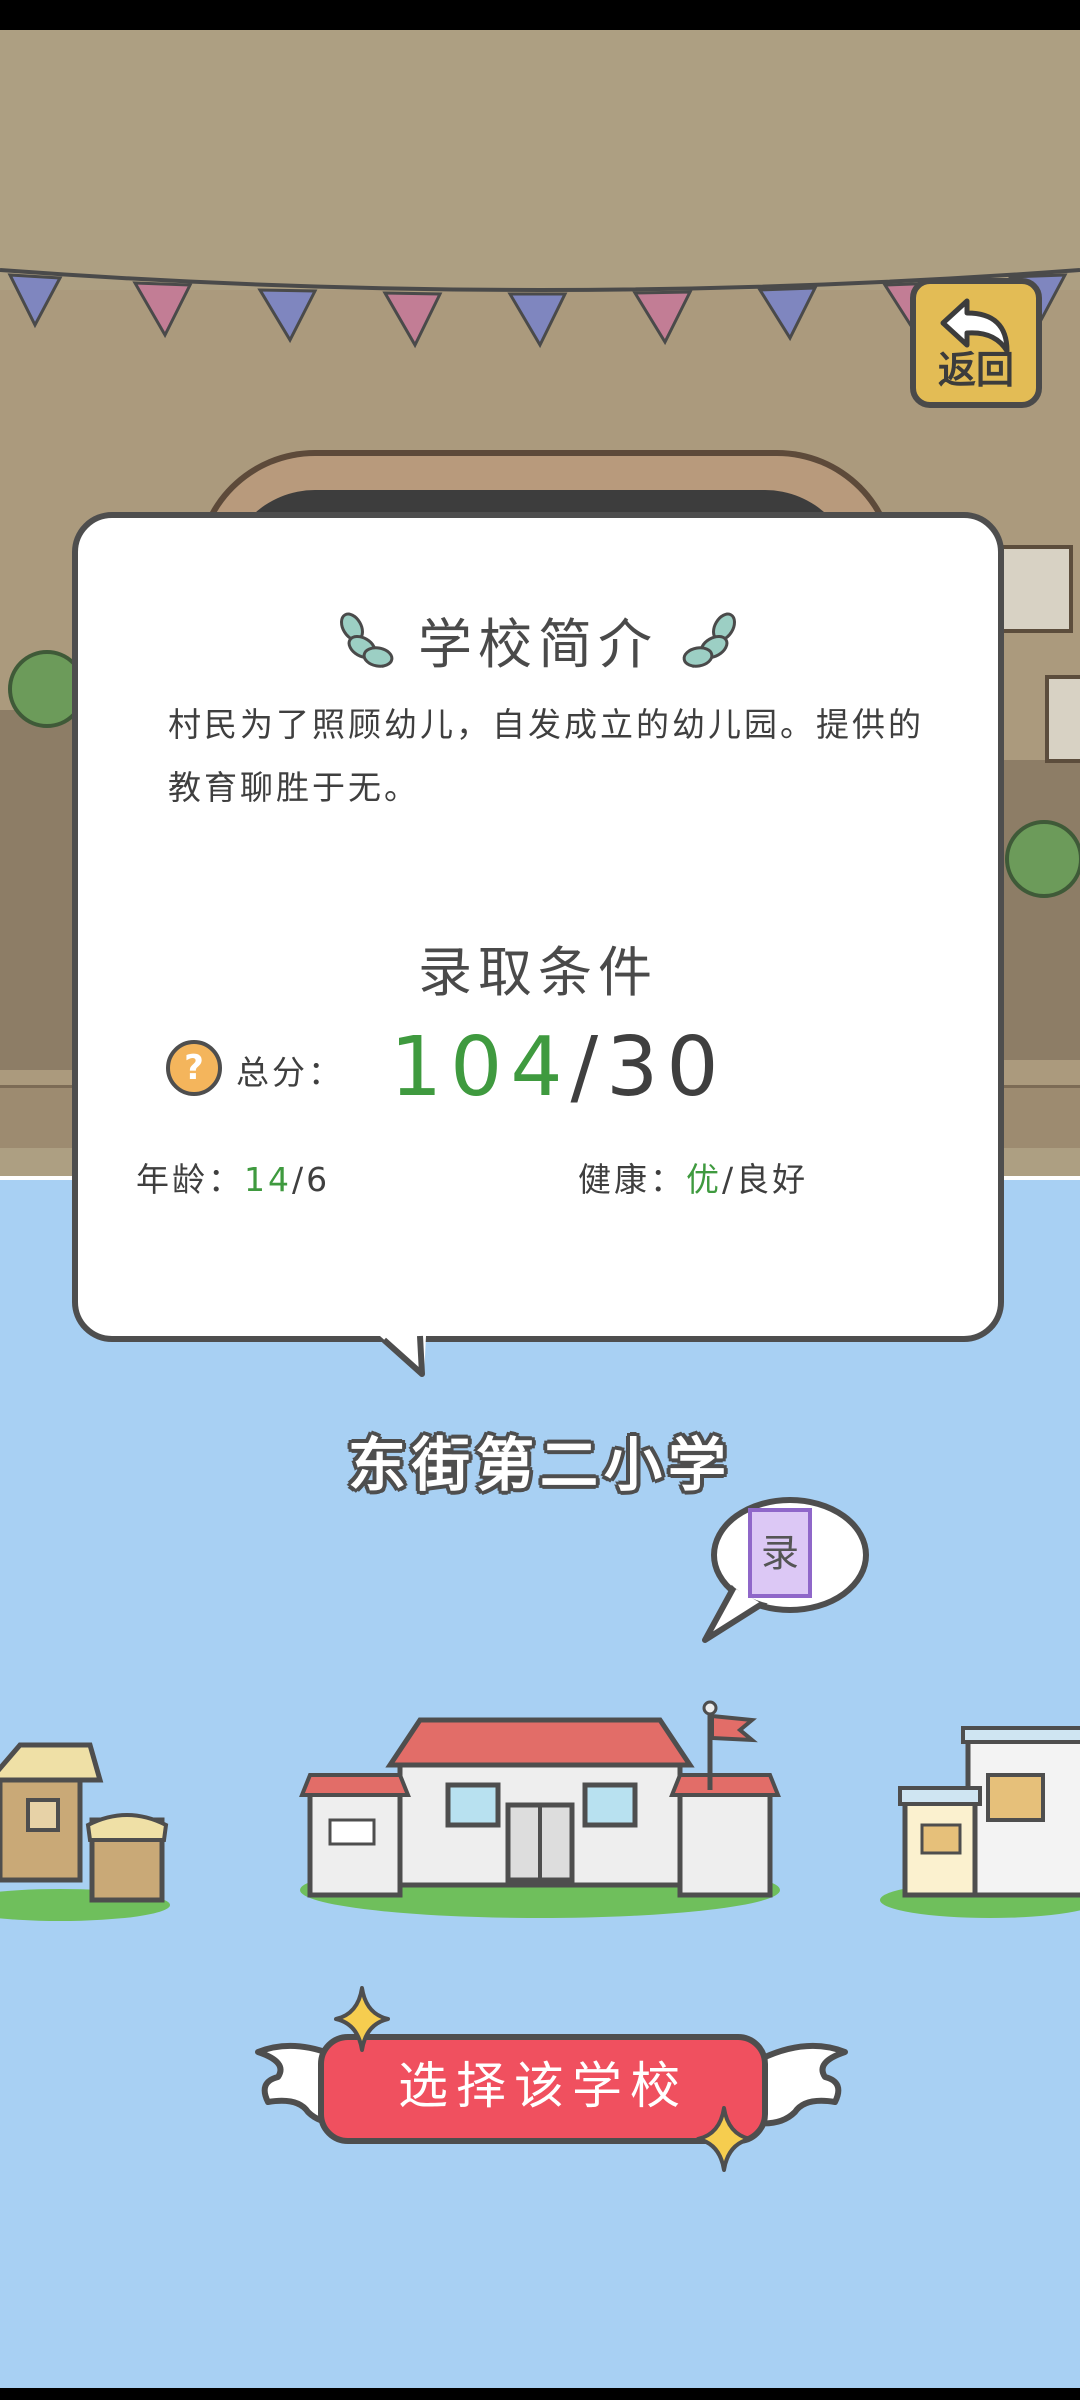 Image resolution: width=1080 pixels, height=2400 pixels. I want to click on hut-building, so click(85, 1831).